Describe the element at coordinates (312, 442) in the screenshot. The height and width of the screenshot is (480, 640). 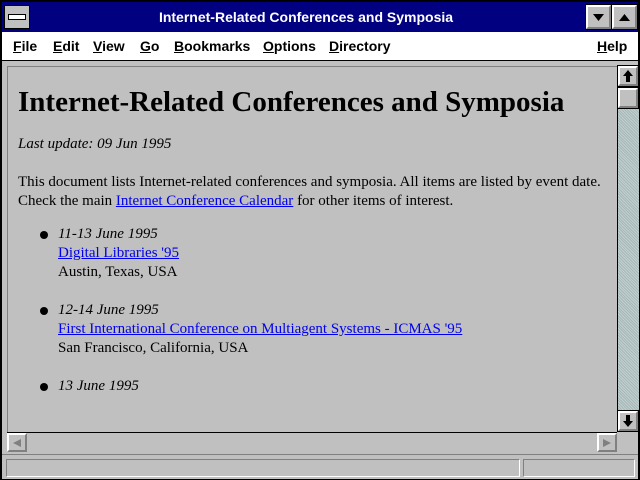
I see `horizontal-scrollbar` at that location.